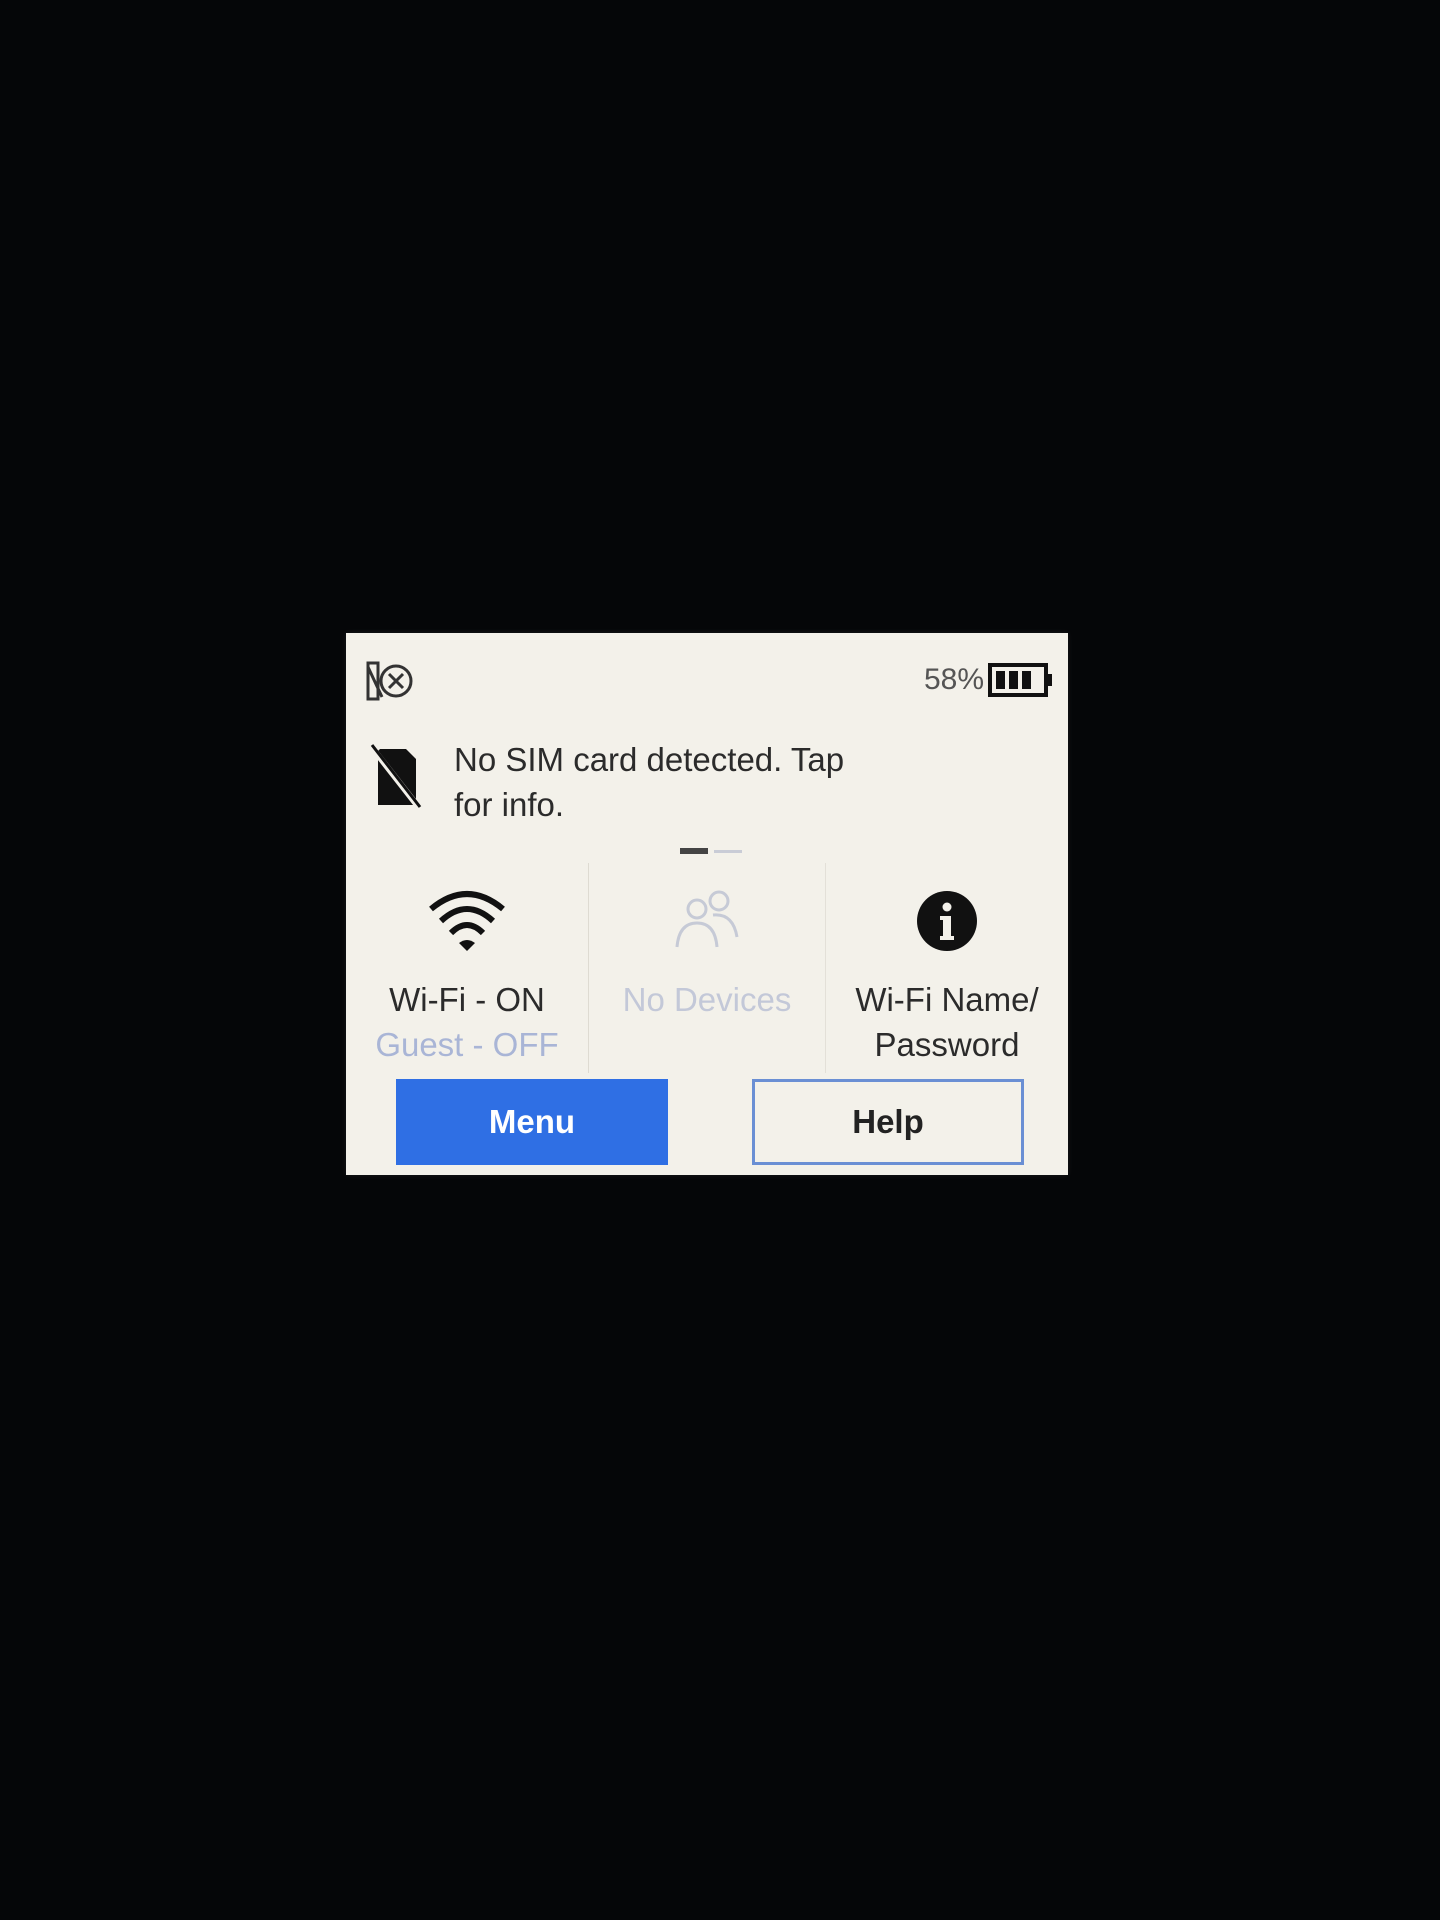 This screenshot has width=1440, height=1920. What do you see at coordinates (392, 681) in the screenshot?
I see `no-service-icon` at bounding box center [392, 681].